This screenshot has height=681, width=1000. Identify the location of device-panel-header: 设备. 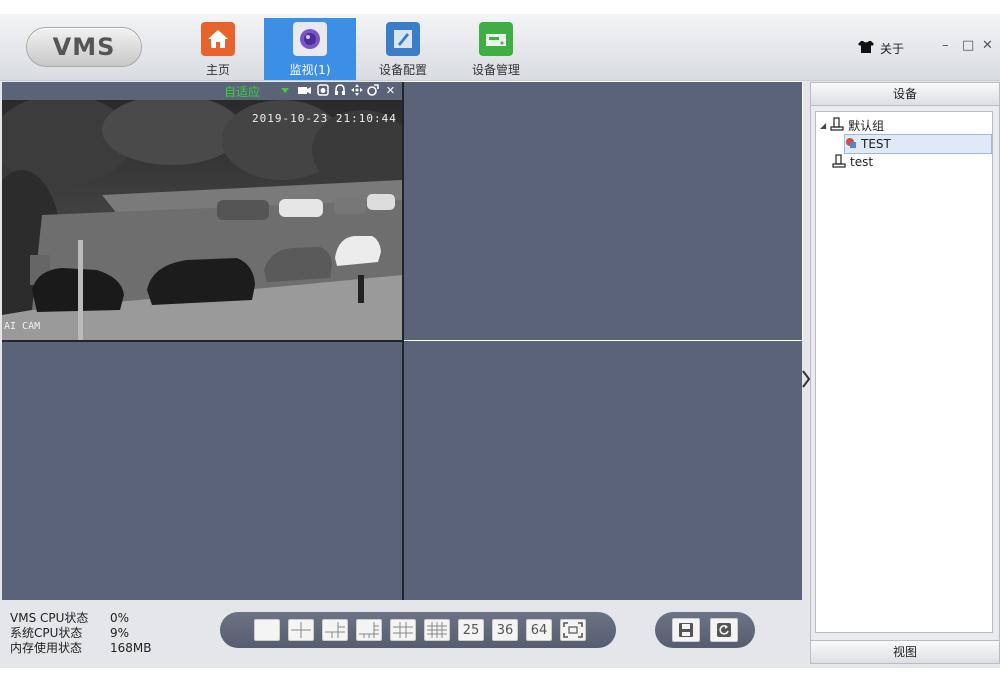
(905, 94).